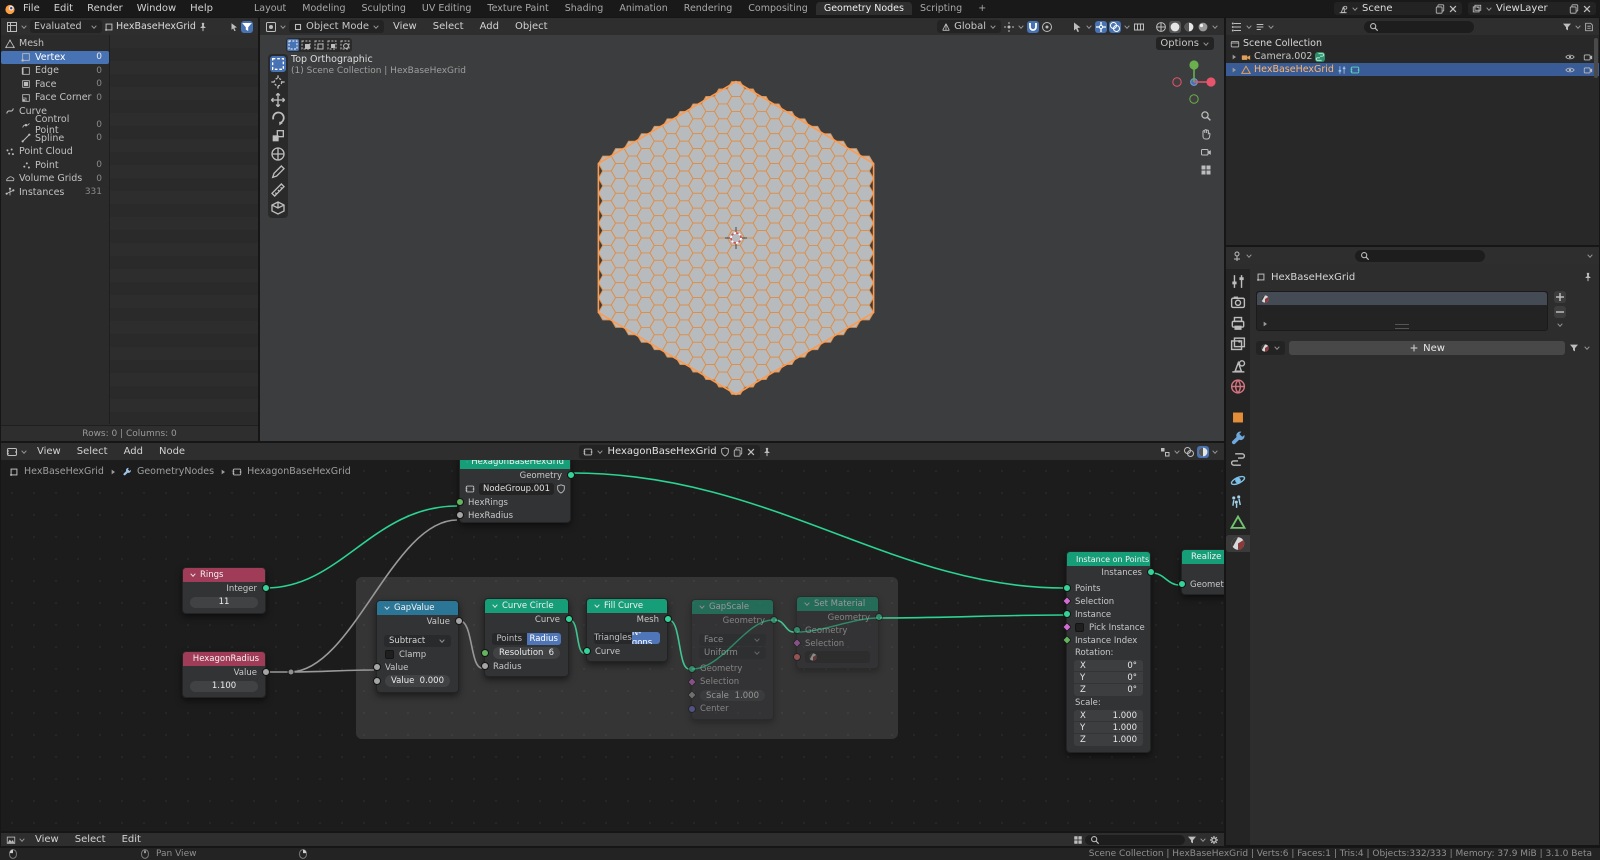 The image size is (1600, 860). What do you see at coordinates (1238, 543) in the screenshot?
I see `tab-material` at bounding box center [1238, 543].